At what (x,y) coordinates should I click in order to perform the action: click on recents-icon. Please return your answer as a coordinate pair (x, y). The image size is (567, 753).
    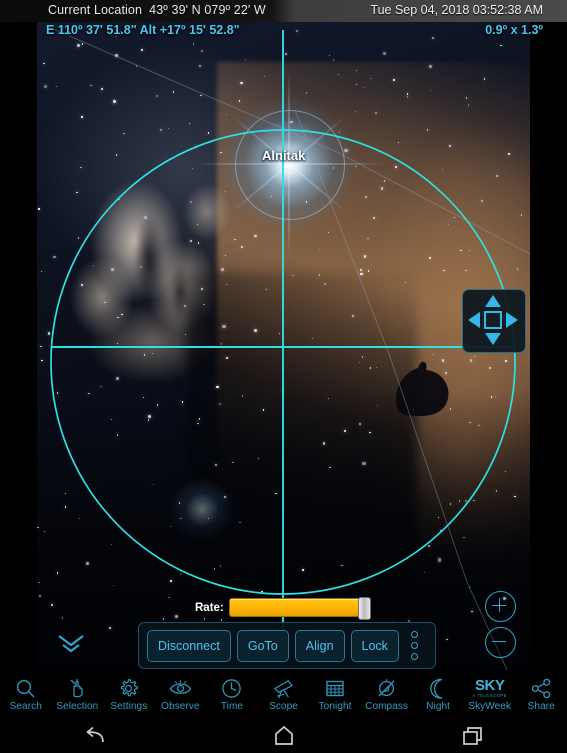
    Looking at the image, I should click on (472, 736).